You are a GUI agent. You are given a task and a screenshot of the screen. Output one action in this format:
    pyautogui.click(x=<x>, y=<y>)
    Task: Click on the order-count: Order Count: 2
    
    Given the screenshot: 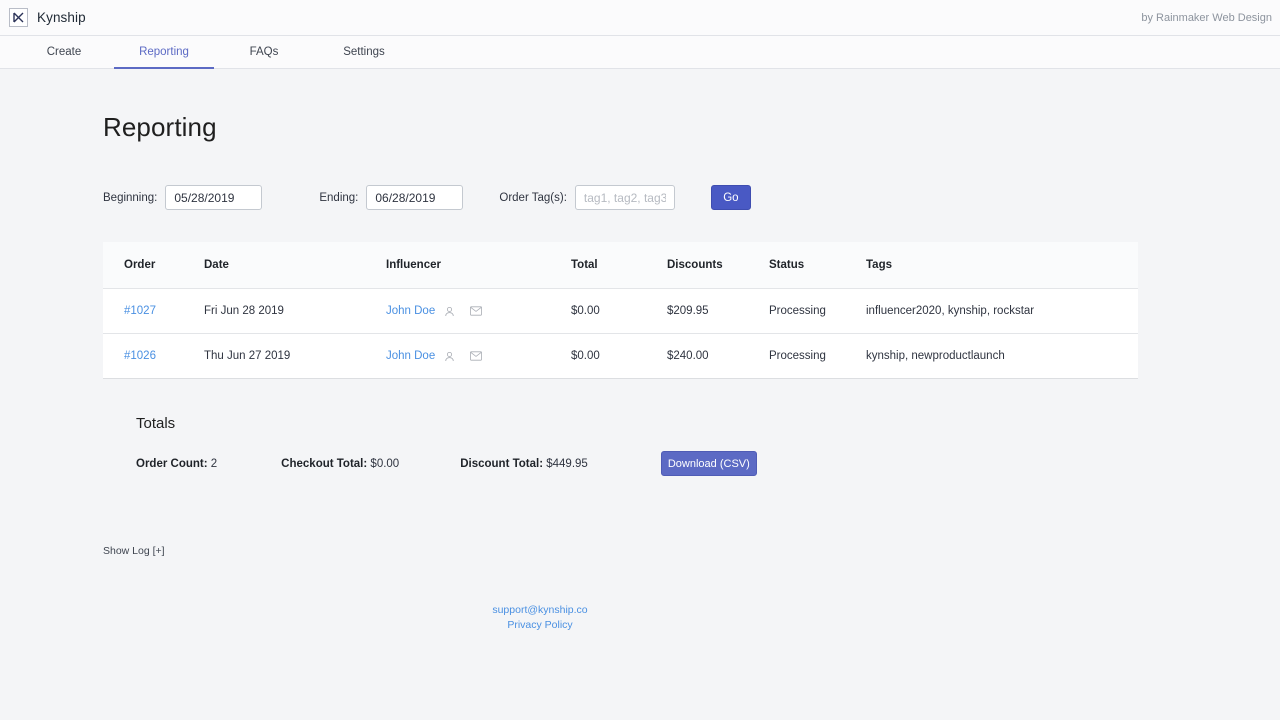 What is the action you would take?
    pyautogui.click(x=176, y=464)
    